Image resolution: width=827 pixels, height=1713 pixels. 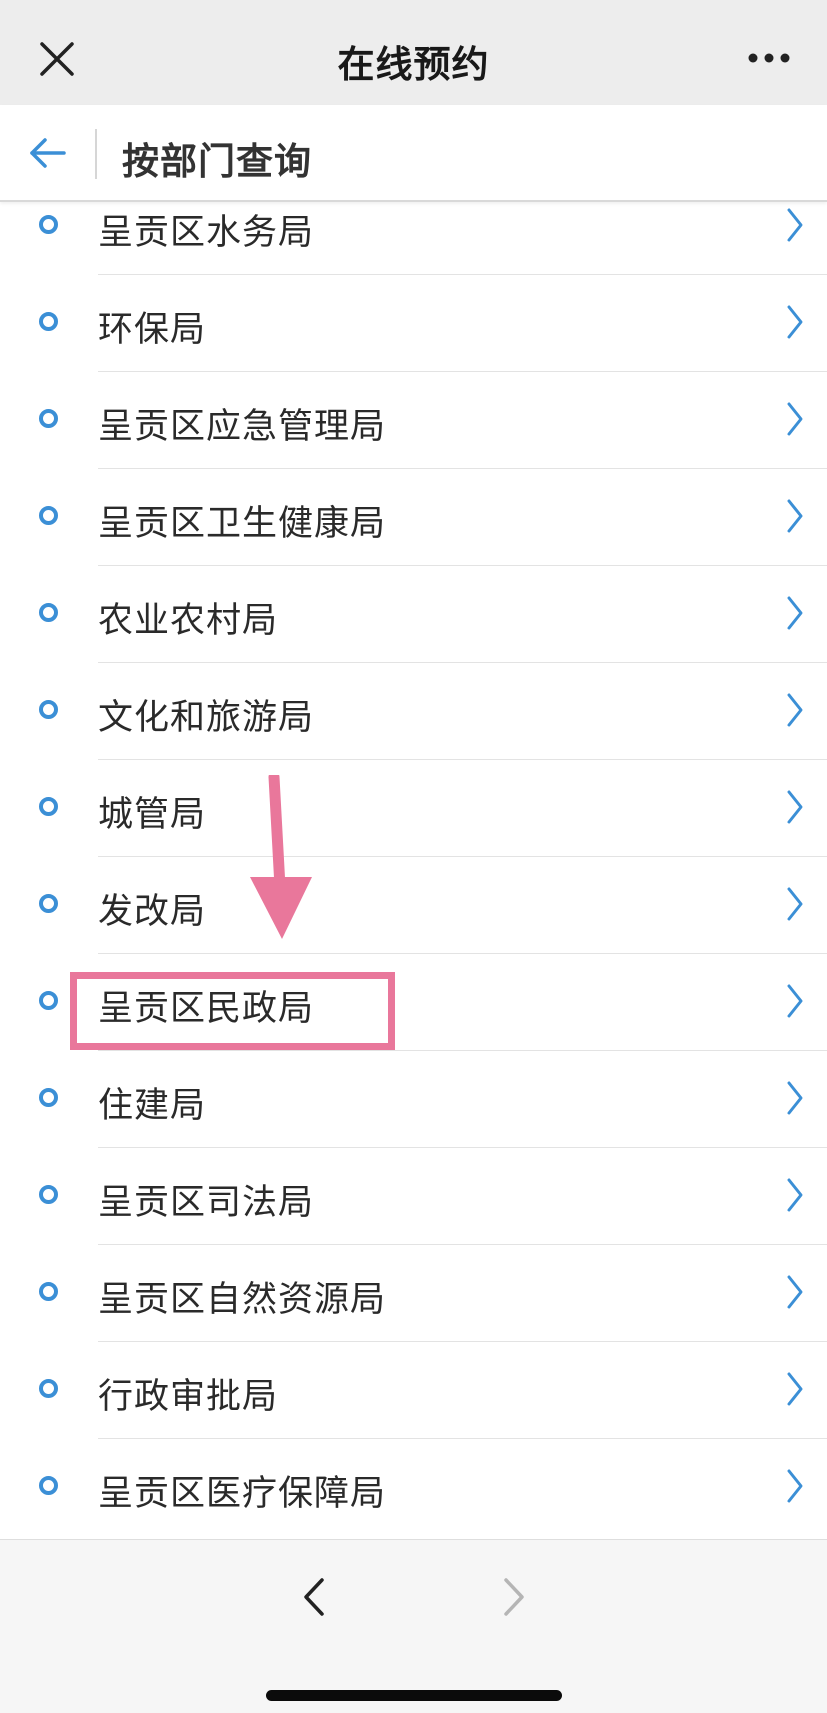 I want to click on department-list-item: 住建局, so click(x=413, y=1099).